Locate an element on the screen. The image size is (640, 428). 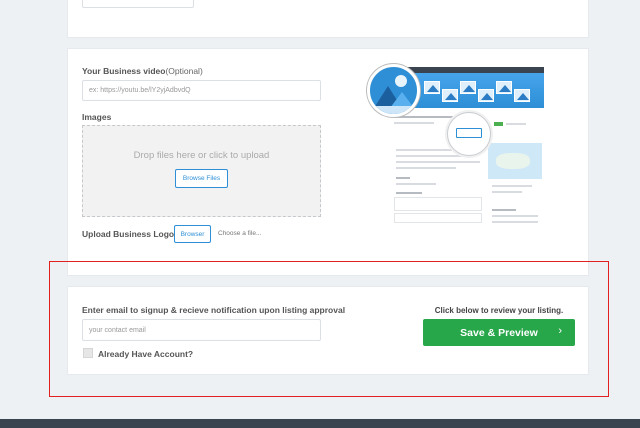
mini-button-icon is located at coordinates (469, 133).